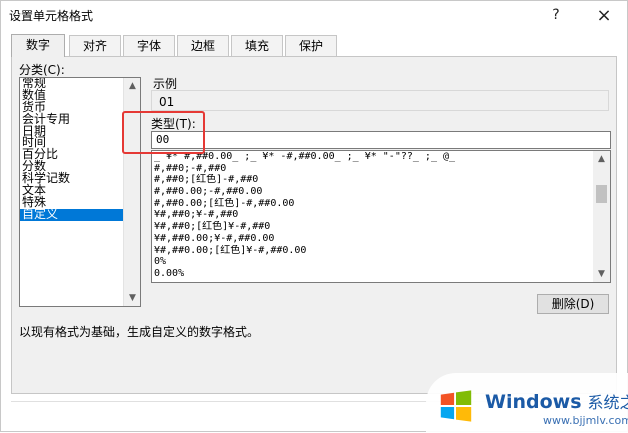  Describe the element at coordinates (381, 262) in the screenshot. I see `format-item: 0%` at that location.